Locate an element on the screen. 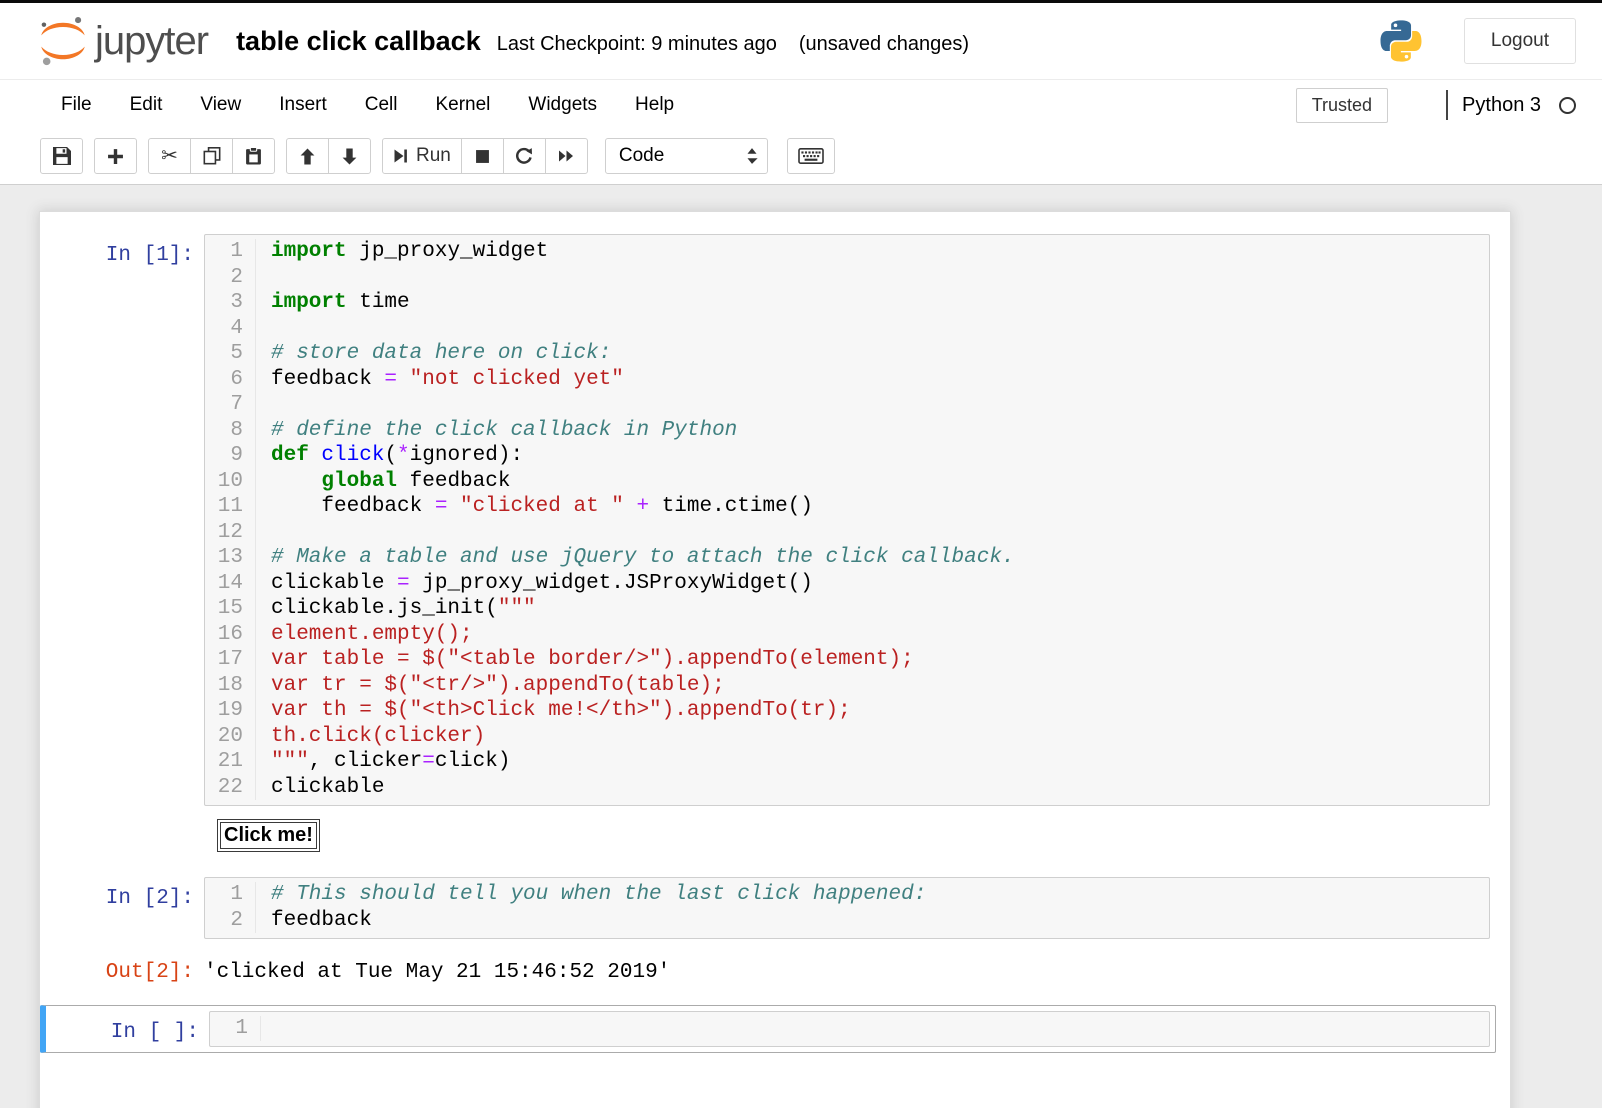 This screenshot has height=1108, width=1602. menu-insert: Insert is located at coordinates (303, 105).